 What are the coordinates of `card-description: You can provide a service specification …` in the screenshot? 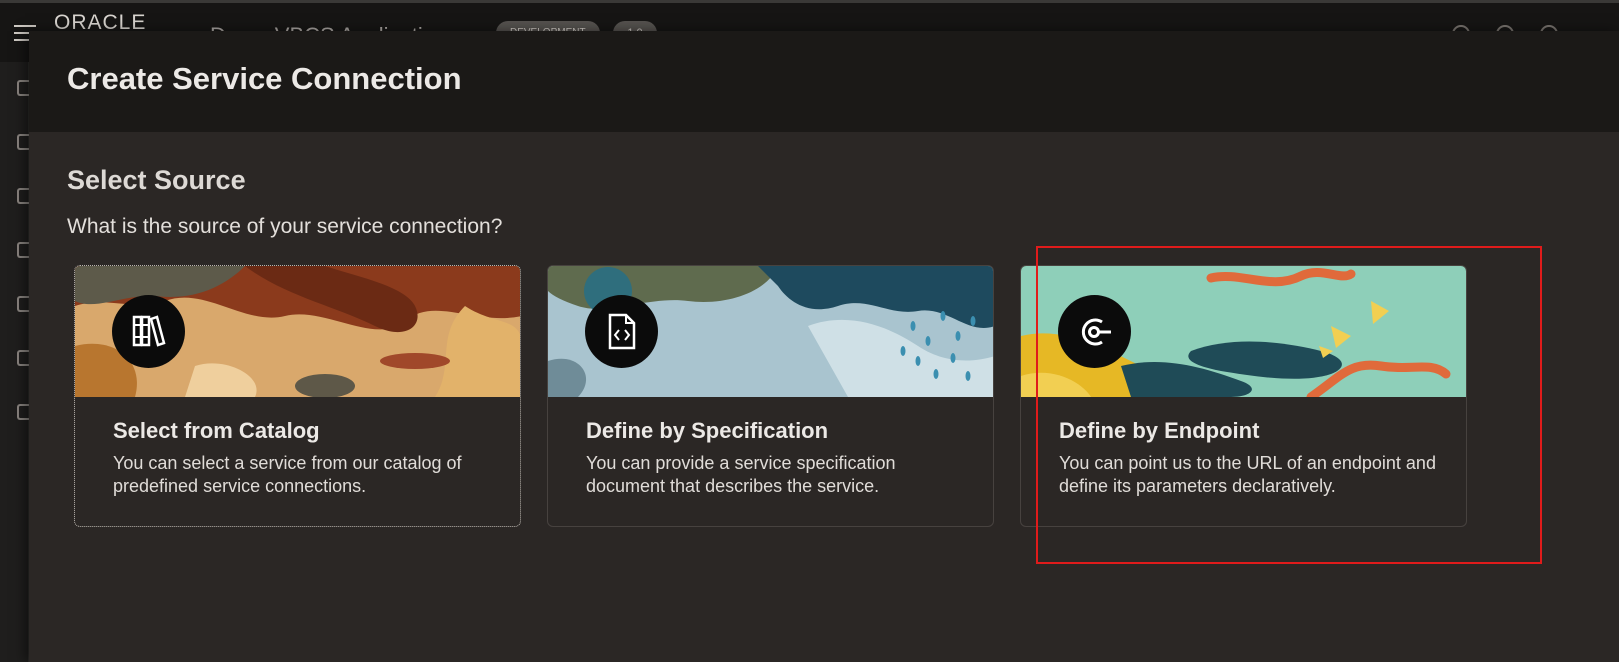 It's located at (741, 474).